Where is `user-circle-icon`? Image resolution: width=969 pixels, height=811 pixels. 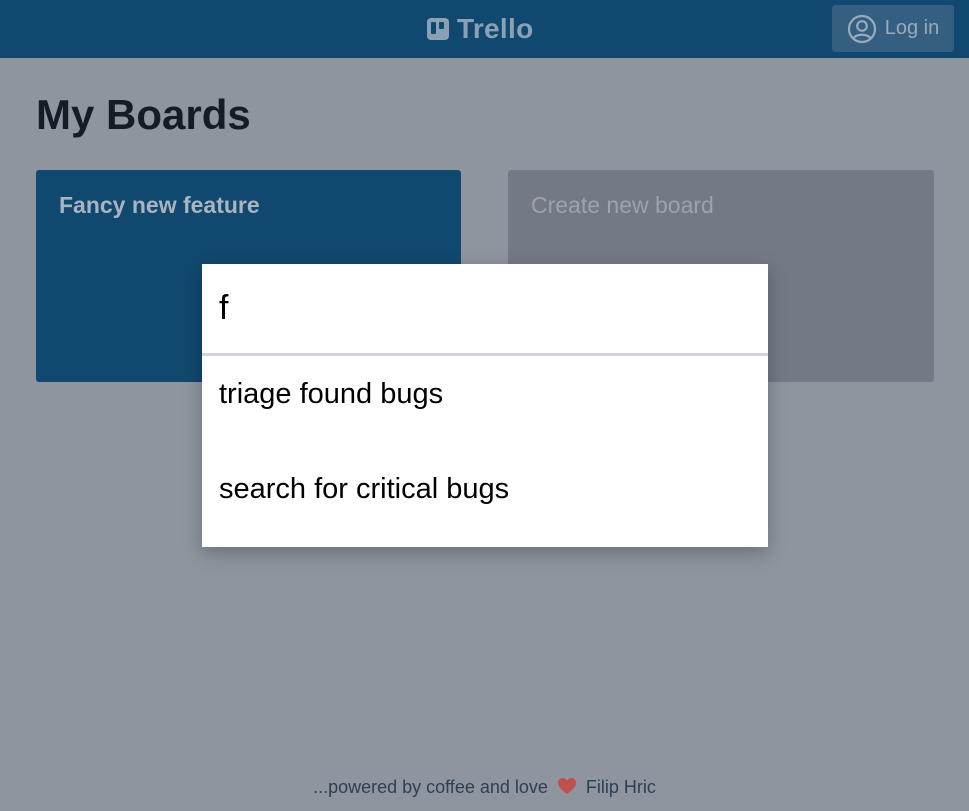 user-circle-icon is located at coordinates (861, 28).